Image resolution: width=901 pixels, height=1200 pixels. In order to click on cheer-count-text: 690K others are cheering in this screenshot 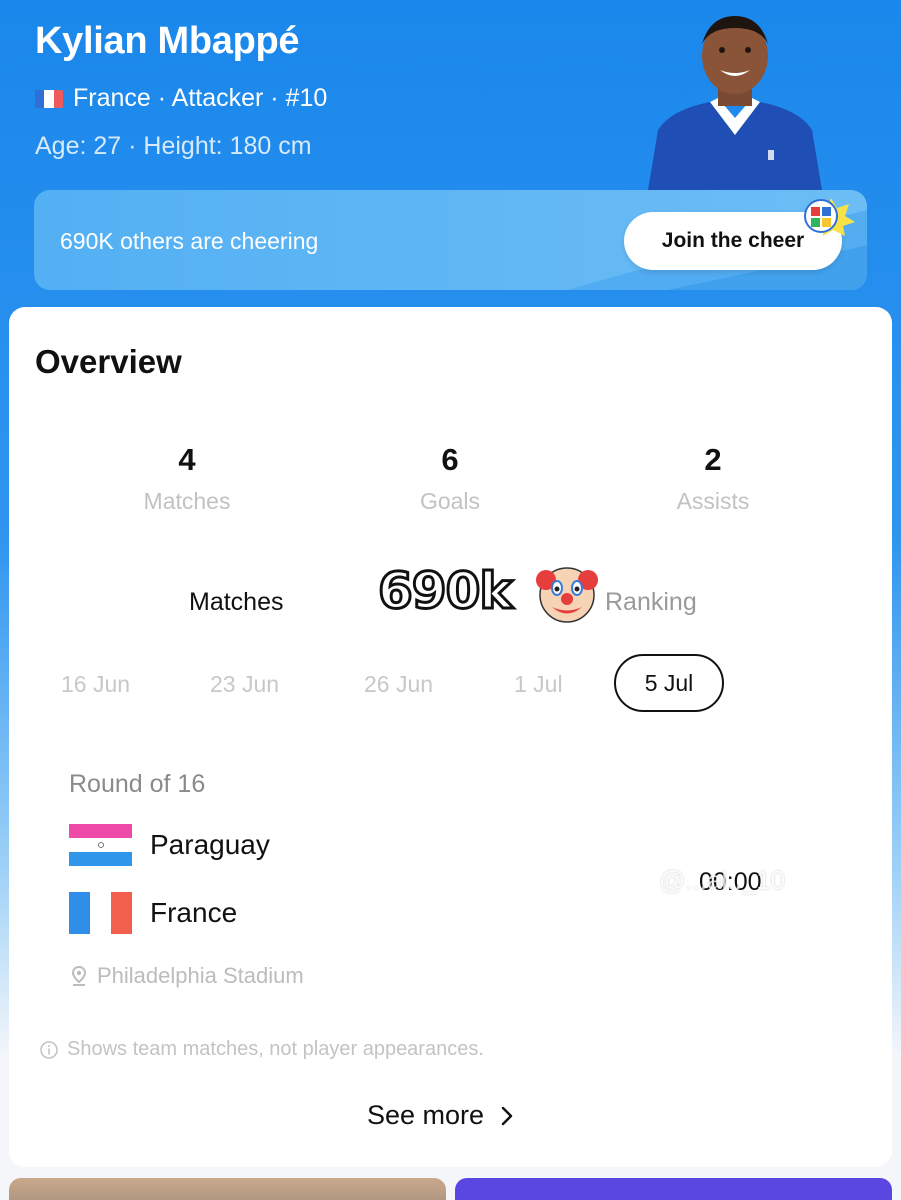, I will do `click(189, 241)`.